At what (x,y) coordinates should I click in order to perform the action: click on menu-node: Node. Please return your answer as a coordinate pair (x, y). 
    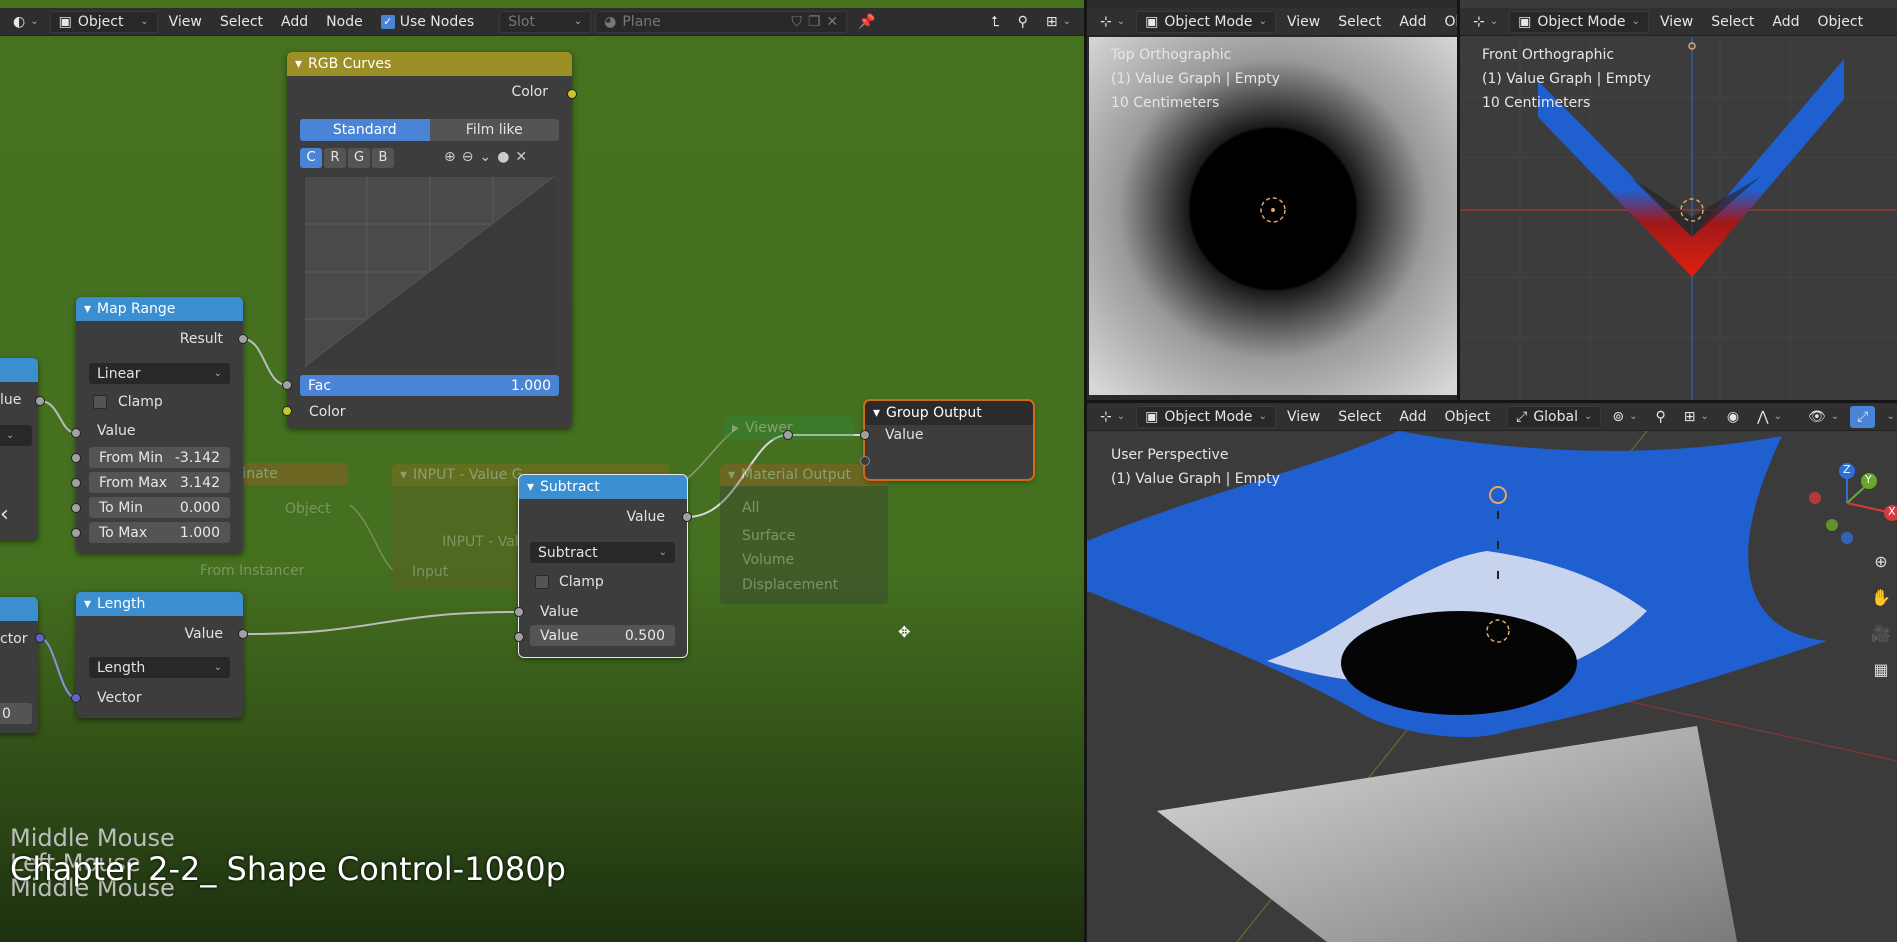
    Looking at the image, I should click on (344, 22).